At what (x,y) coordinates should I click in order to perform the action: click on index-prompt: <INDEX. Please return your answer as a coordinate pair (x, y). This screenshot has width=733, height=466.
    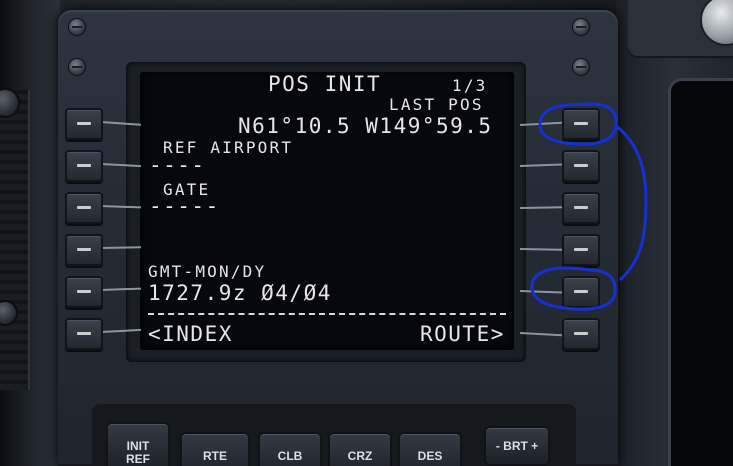
    Looking at the image, I should click on (190, 334).